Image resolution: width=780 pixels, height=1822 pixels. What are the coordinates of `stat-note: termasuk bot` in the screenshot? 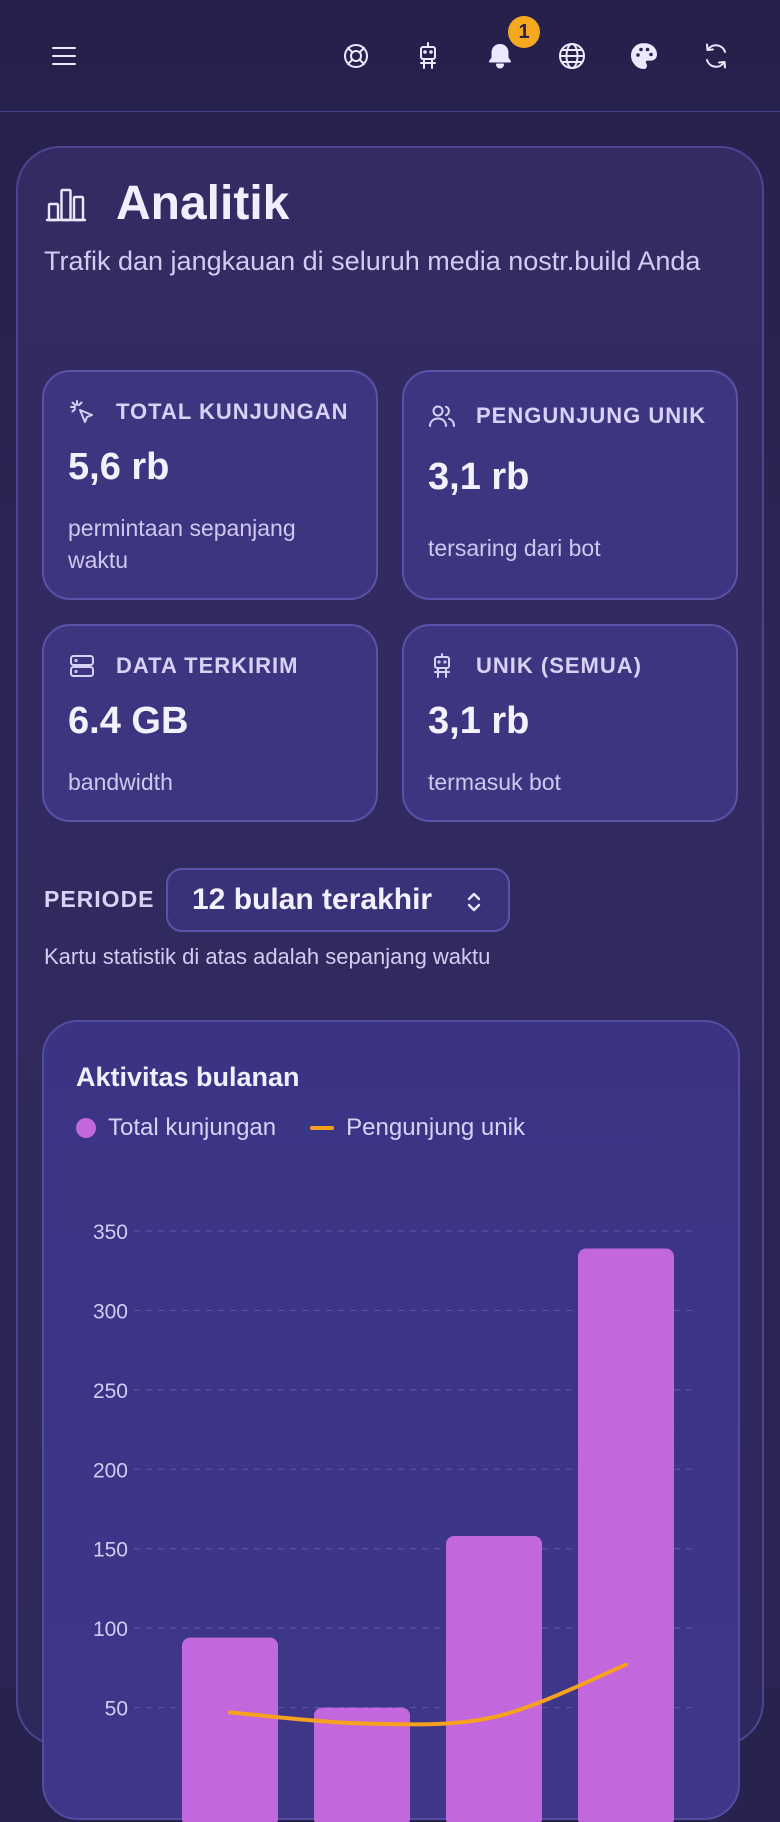 It's located at (494, 782).